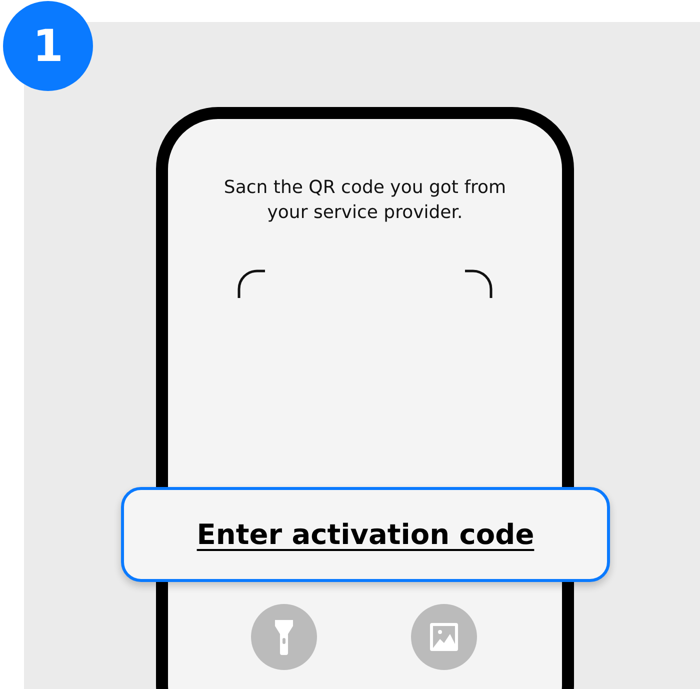 Image resolution: width=700 pixels, height=689 pixels. I want to click on enter-code-link: Enter activation code, so click(365, 534).